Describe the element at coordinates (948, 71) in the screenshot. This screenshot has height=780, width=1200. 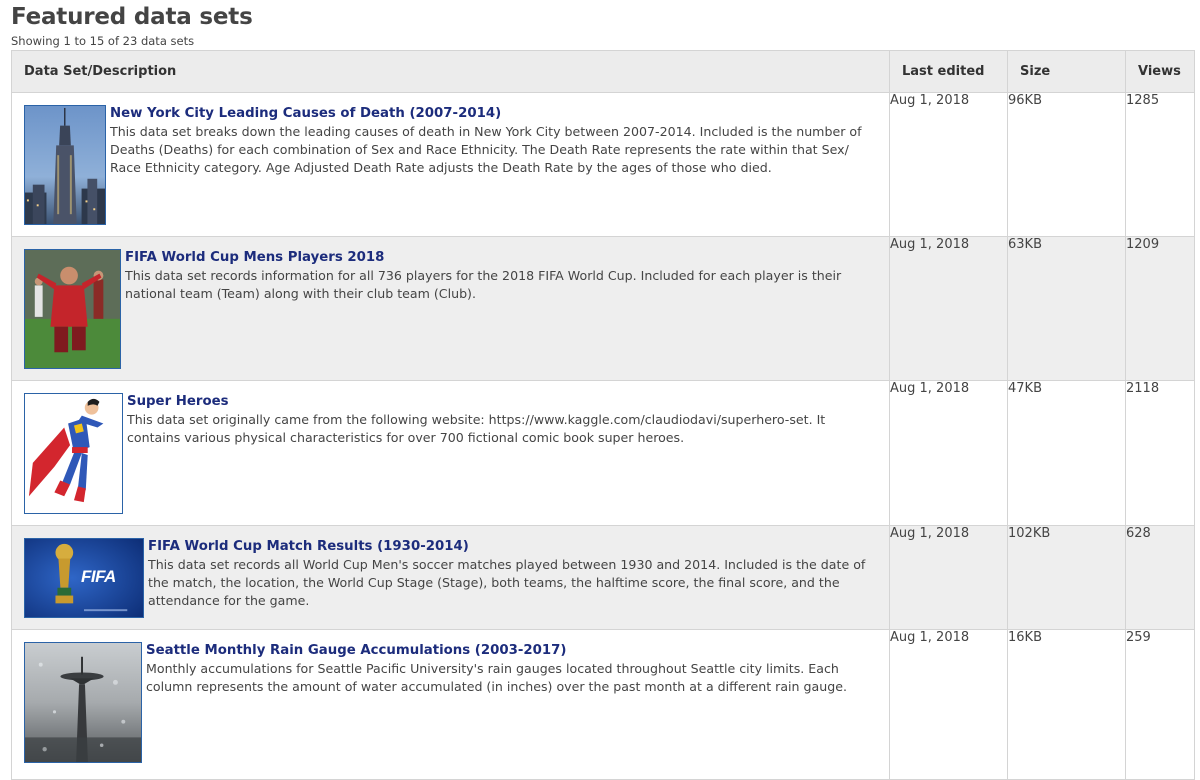
I see `column-header-last-edited: Last edited` at that location.